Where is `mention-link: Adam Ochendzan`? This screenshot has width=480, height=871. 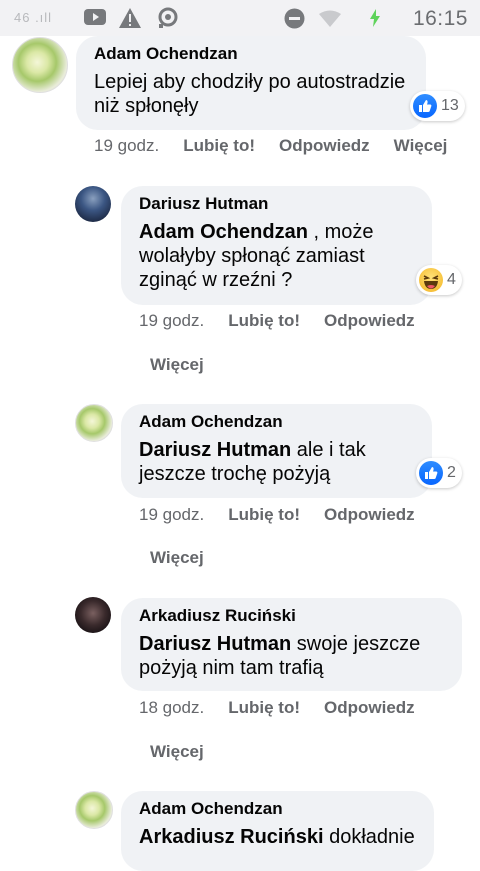
mention-link: Adam Ochendzan is located at coordinates (223, 232).